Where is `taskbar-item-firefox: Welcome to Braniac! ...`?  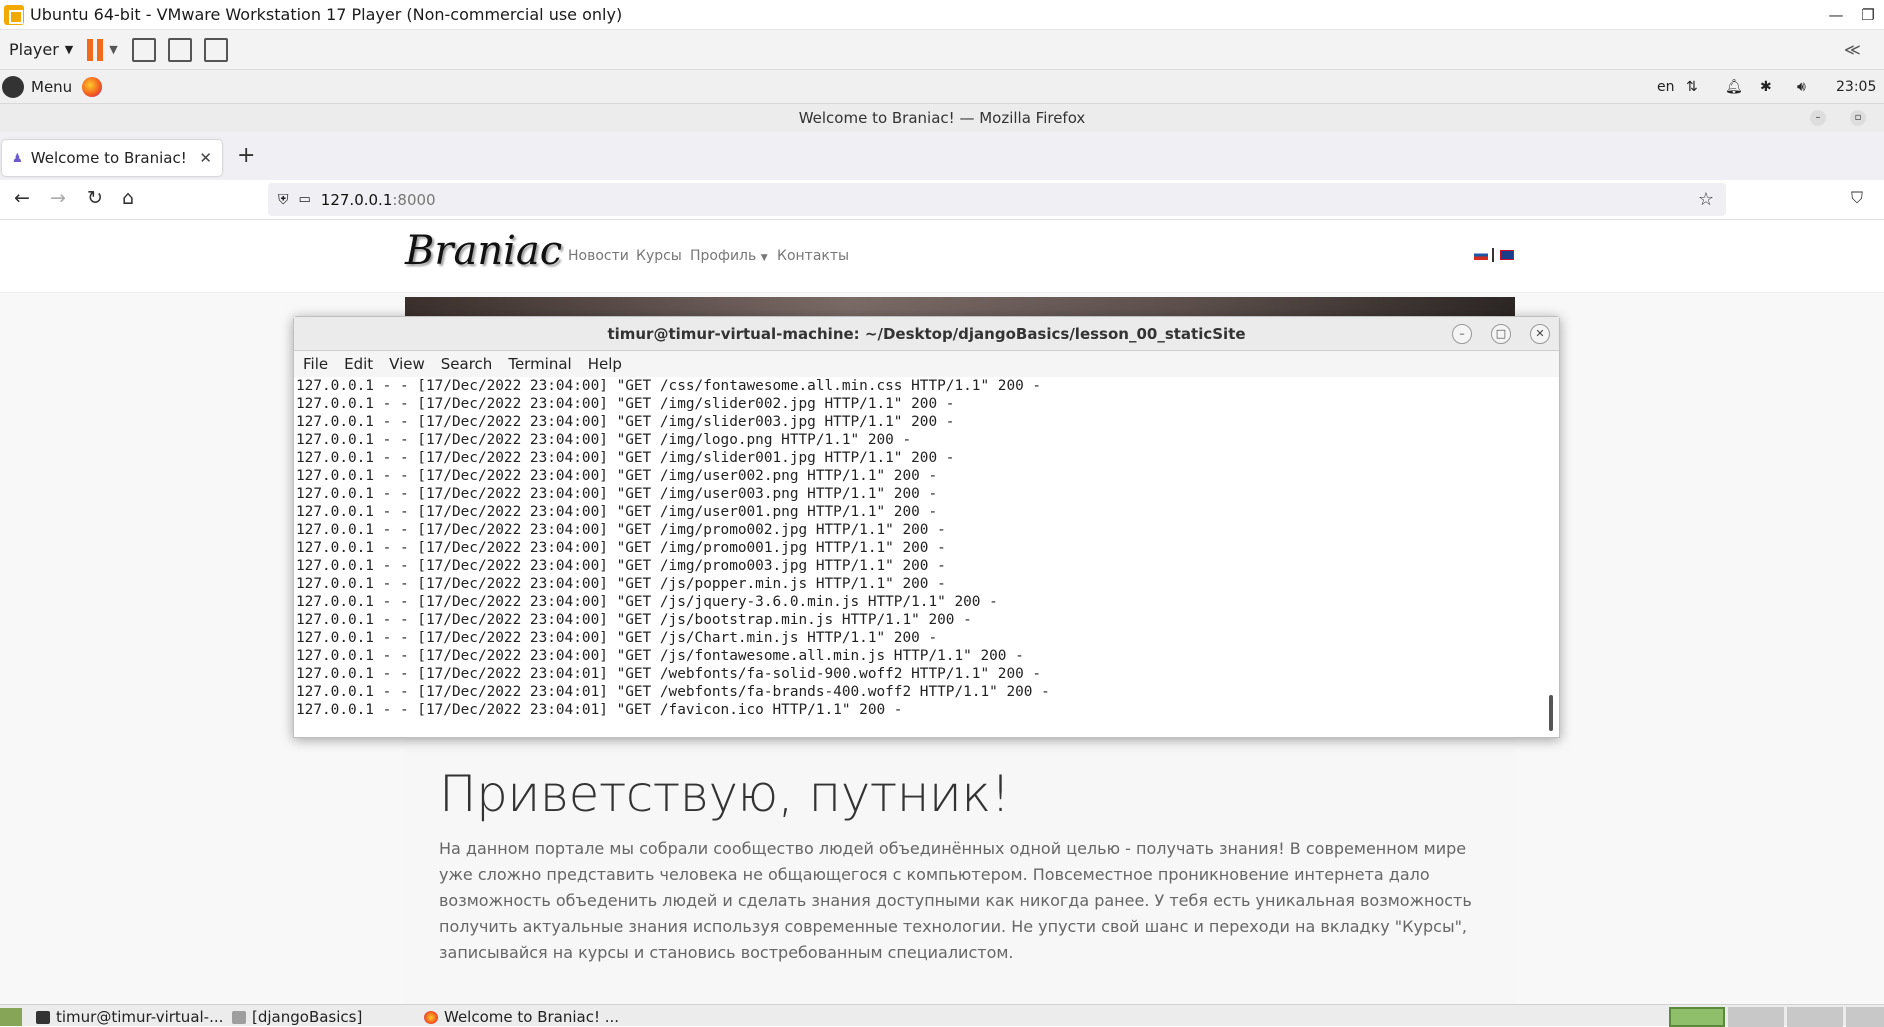 taskbar-item-firefox: Welcome to Braniac! ... is located at coordinates (521, 1017).